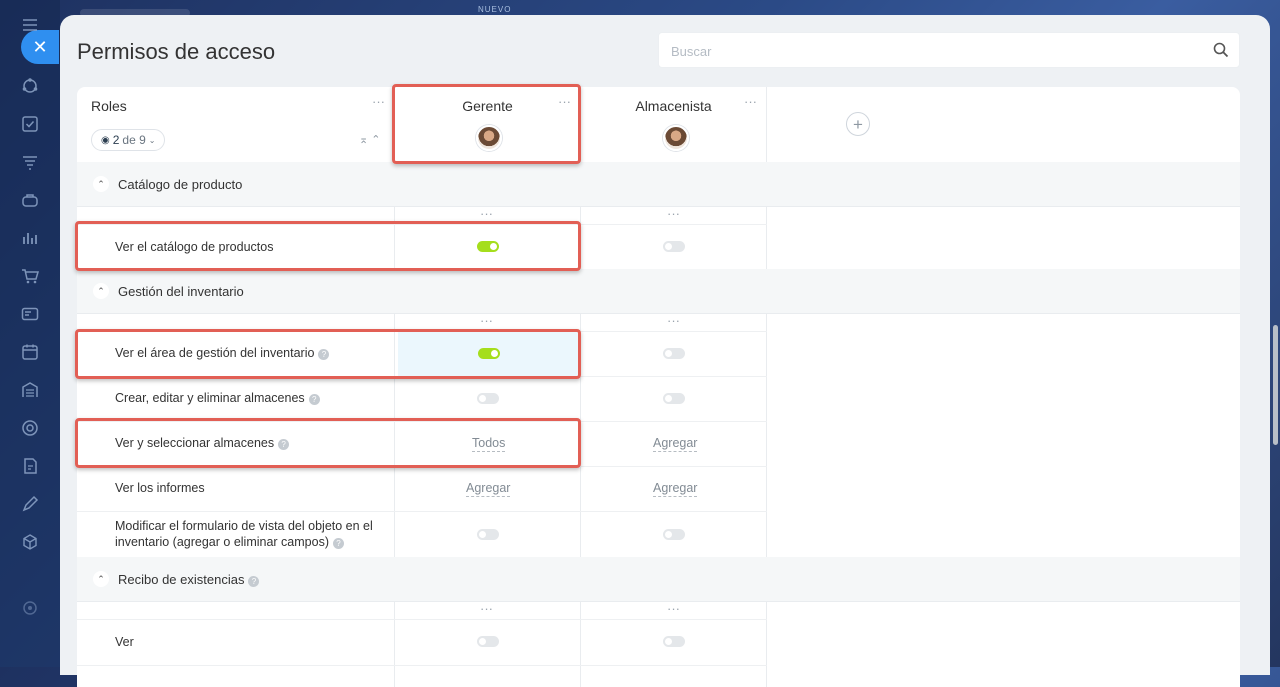 This screenshot has width=1280, height=687. What do you see at coordinates (30, 542) in the screenshot?
I see `cube-icon` at bounding box center [30, 542].